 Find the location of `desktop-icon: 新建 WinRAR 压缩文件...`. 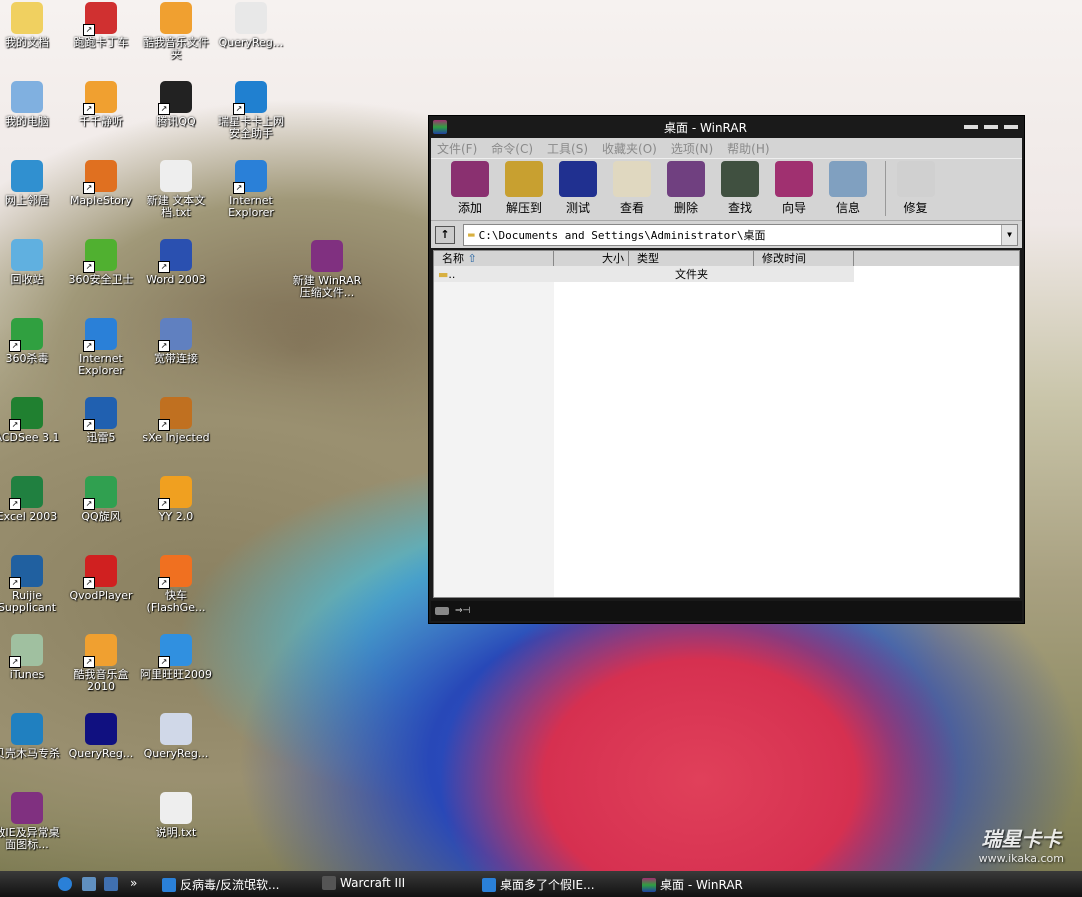

desktop-icon: 新建 WinRAR 压缩文件... is located at coordinates (327, 269).